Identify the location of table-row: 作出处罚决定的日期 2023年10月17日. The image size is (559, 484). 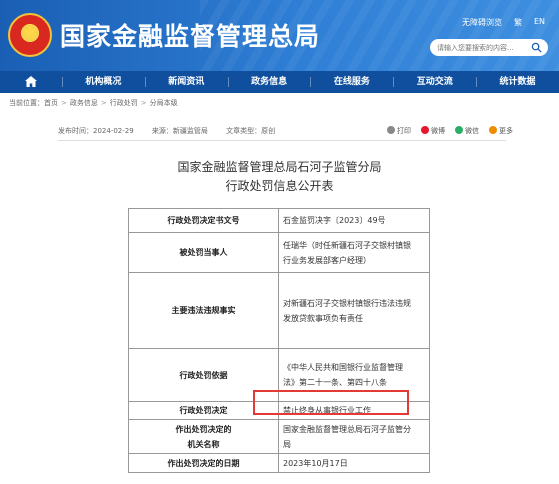
(279, 463).